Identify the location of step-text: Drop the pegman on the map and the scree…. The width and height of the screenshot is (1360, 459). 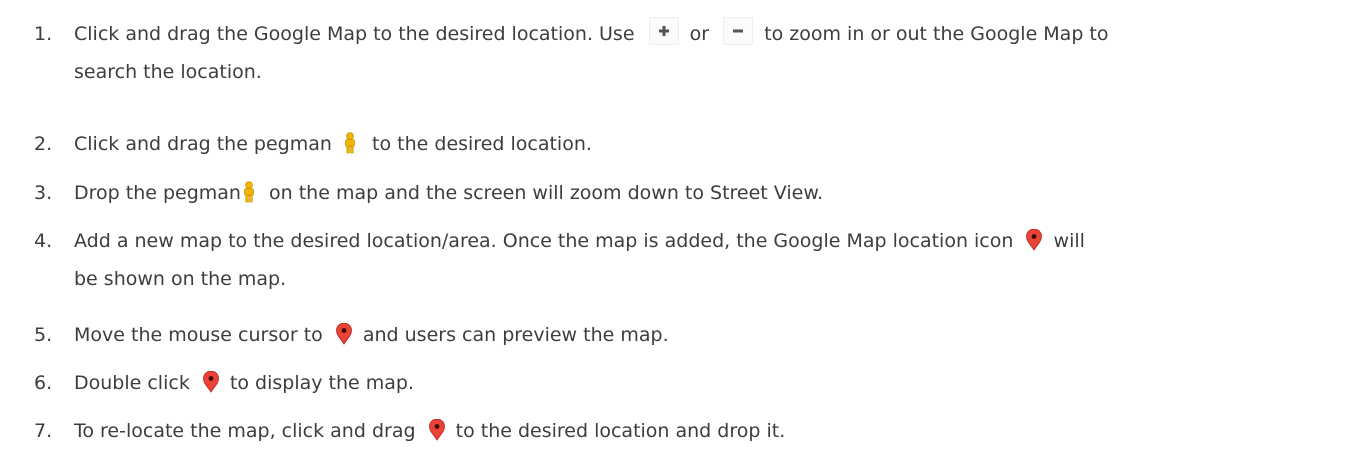
(448, 195).